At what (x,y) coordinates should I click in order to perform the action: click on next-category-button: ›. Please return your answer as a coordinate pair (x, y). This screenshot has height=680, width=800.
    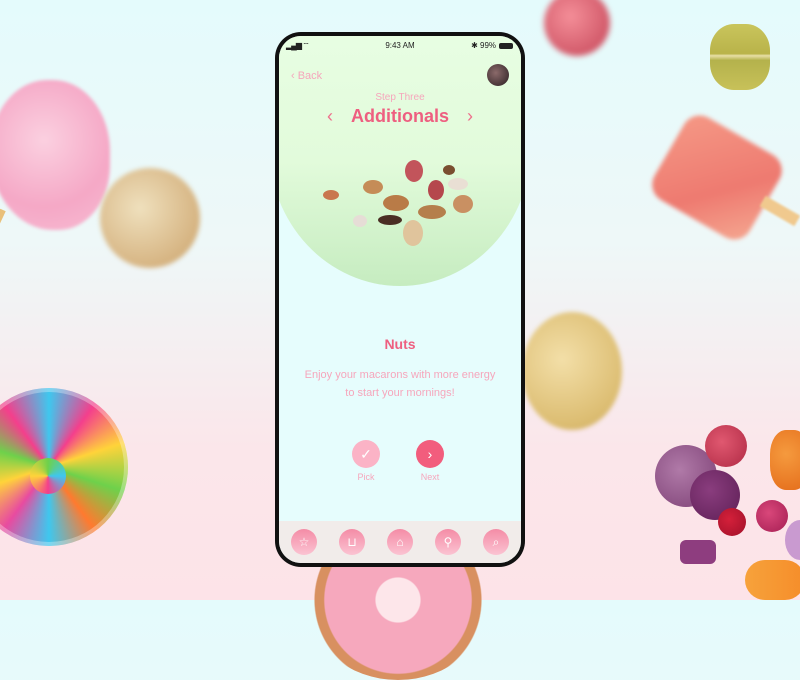
    Looking at the image, I should click on (470, 116).